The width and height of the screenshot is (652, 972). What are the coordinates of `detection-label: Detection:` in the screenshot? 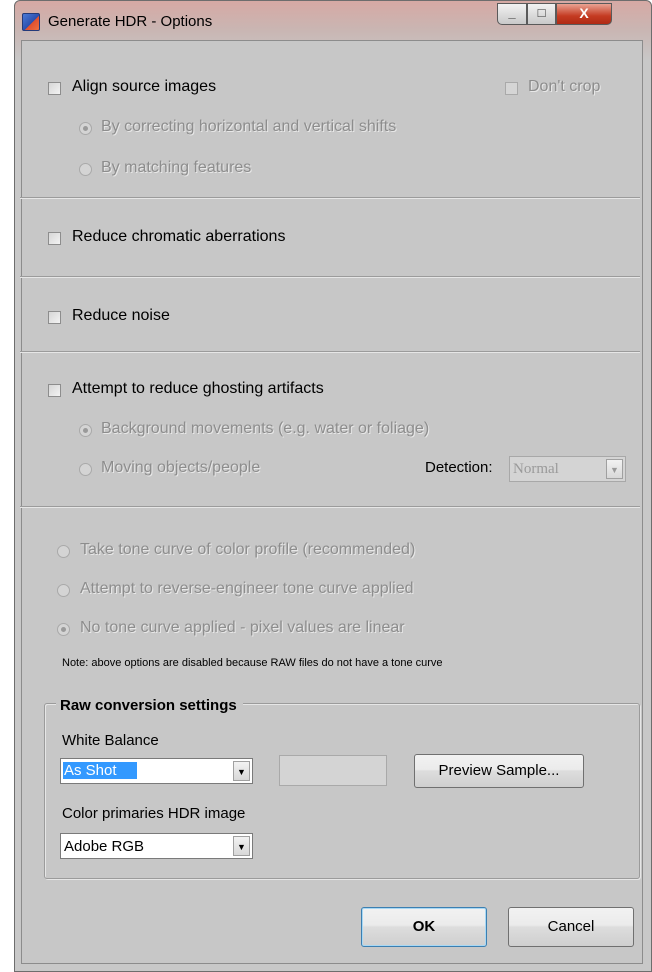 It's located at (459, 467).